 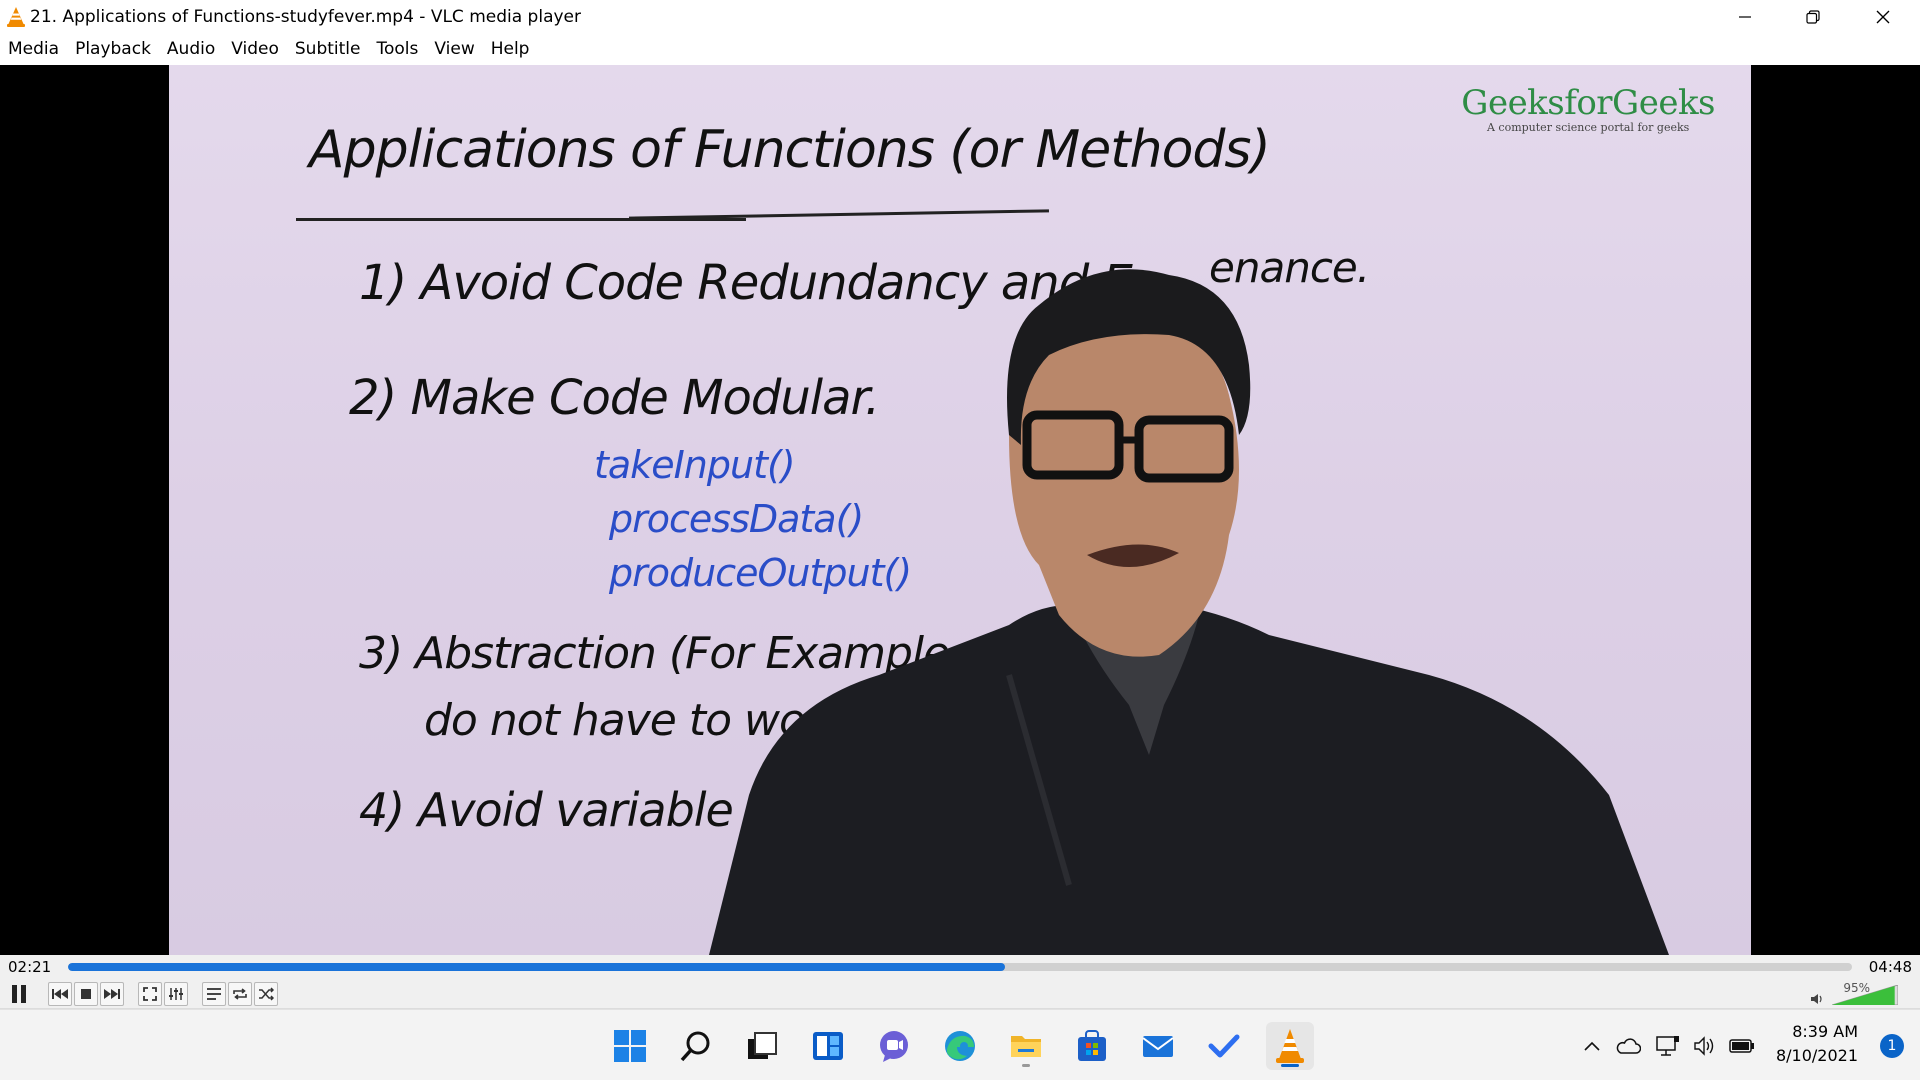 What do you see at coordinates (510, 49) in the screenshot?
I see `menu-help: Help` at bounding box center [510, 49].